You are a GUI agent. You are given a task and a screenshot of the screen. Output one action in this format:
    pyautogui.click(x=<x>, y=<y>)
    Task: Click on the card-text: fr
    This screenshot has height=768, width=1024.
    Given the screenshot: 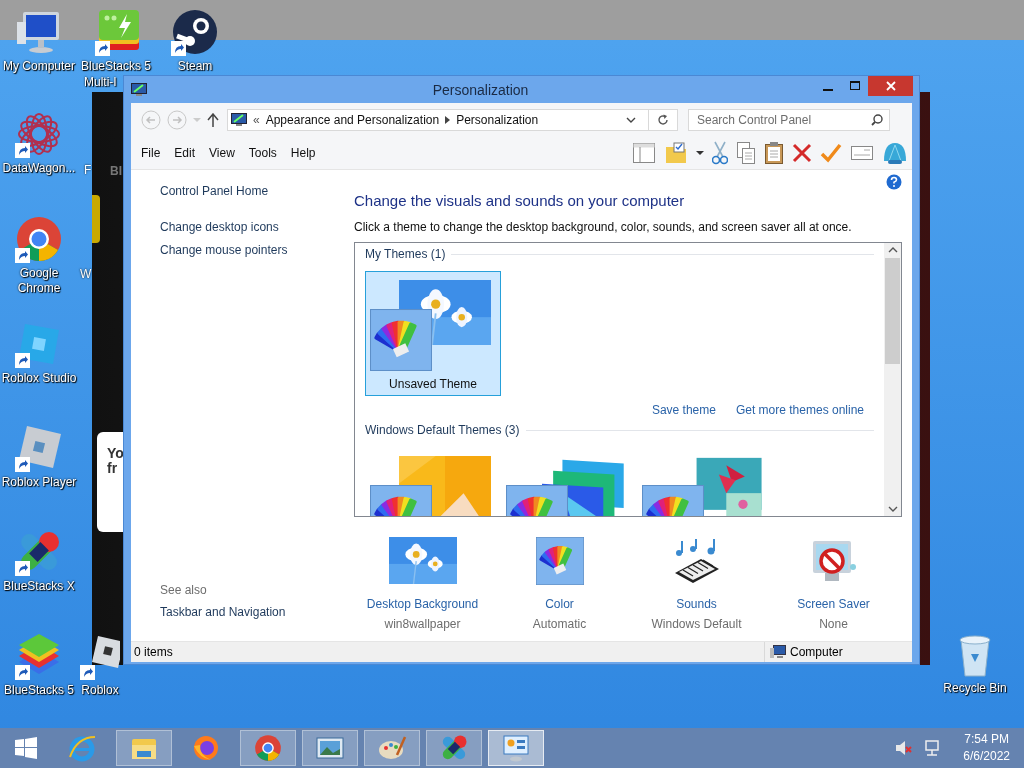 What is the action you would take?
    pyautogui.click(x=113, y=468)
    